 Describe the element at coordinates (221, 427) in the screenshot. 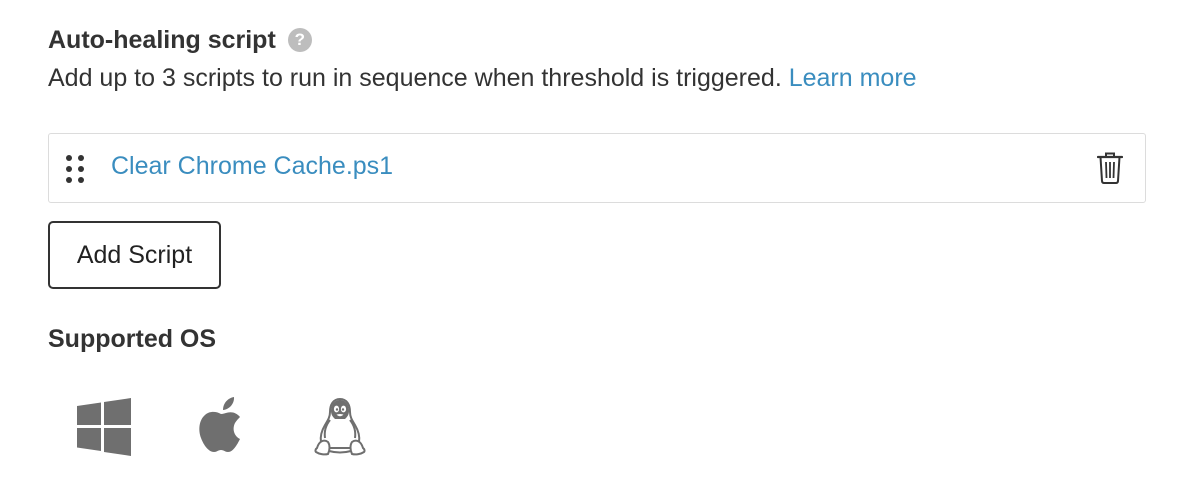

I see `apple-icon` at that location.